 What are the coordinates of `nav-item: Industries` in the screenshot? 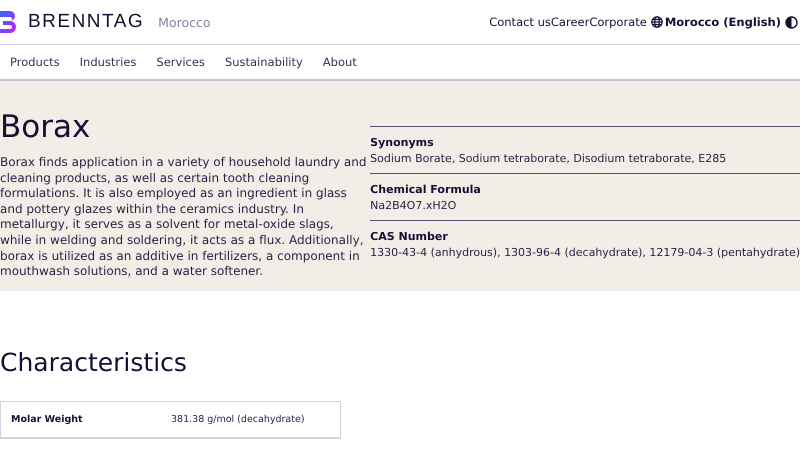 It's located at (108, 62).